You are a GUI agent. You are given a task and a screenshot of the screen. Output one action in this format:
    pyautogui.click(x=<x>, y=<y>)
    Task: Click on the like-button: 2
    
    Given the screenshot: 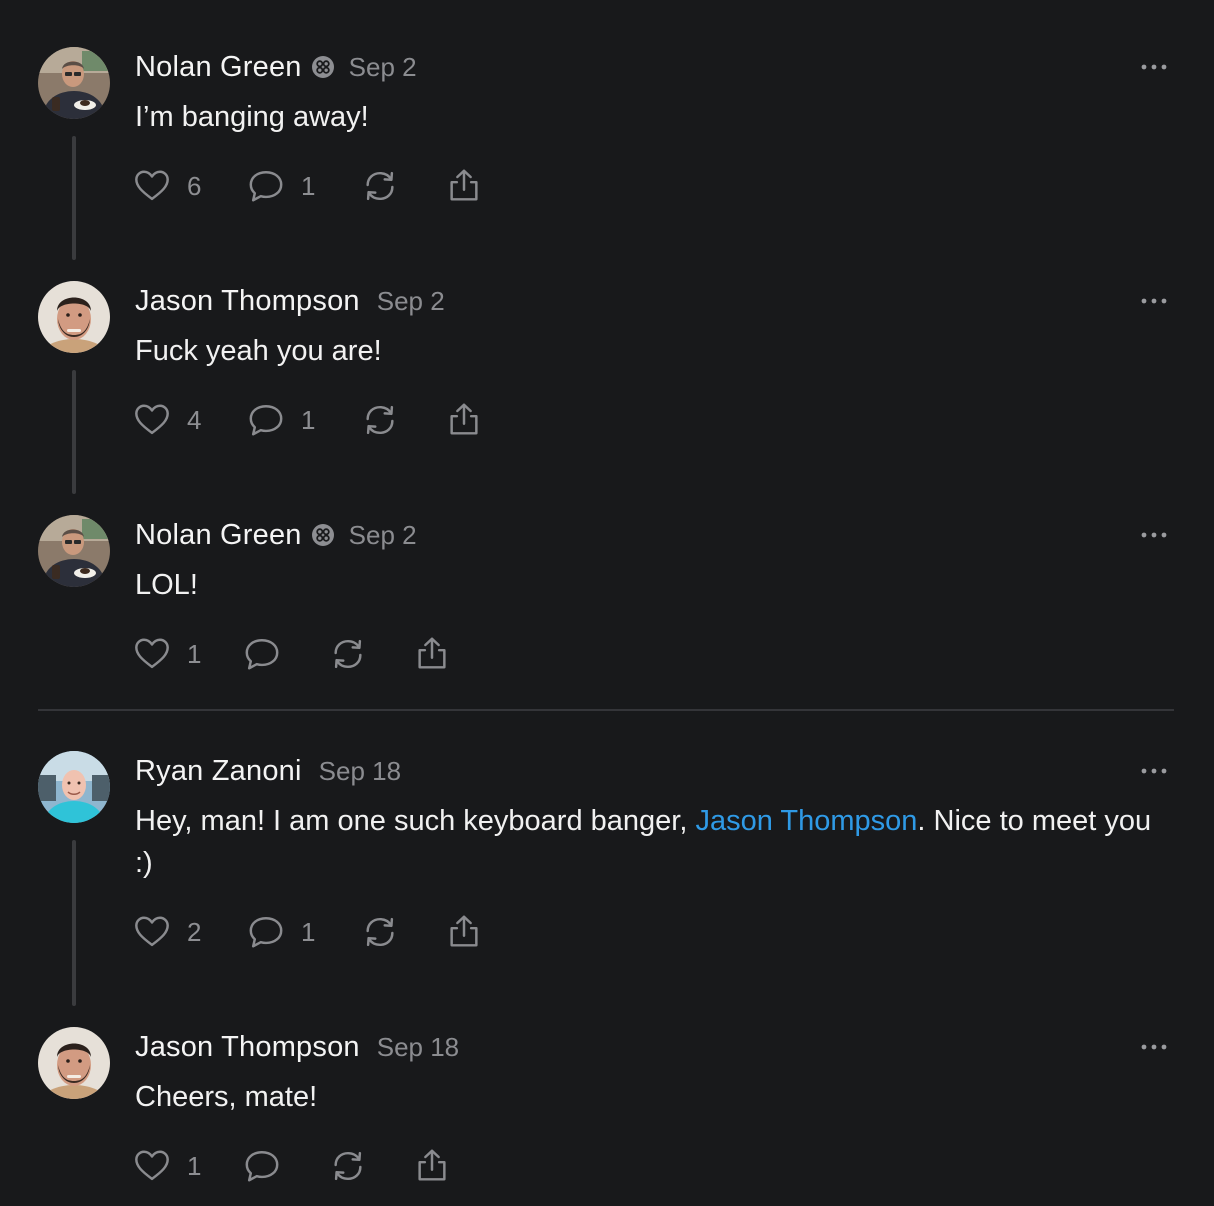 What is the action you would take?
    pyautogui.click(x=167, y=932)
    